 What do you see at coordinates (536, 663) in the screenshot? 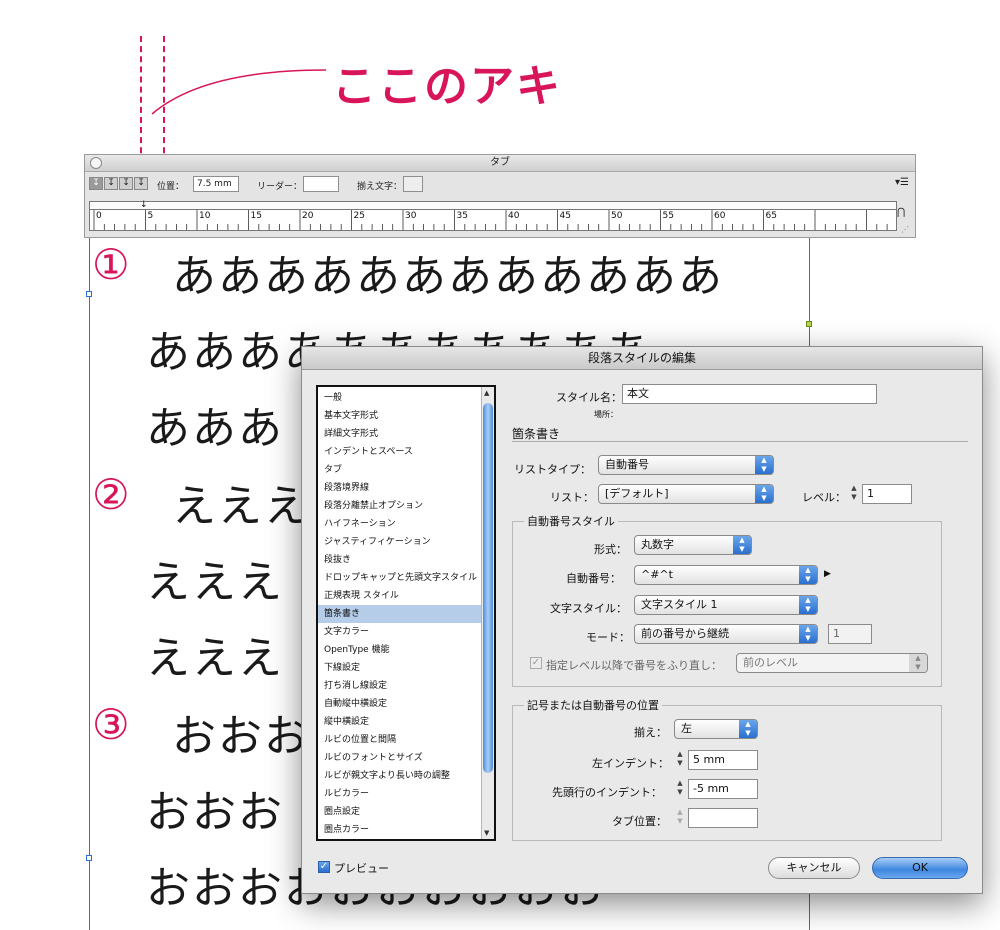
I see `restart-checkbox: ✓` at bounding box center [536, 663].